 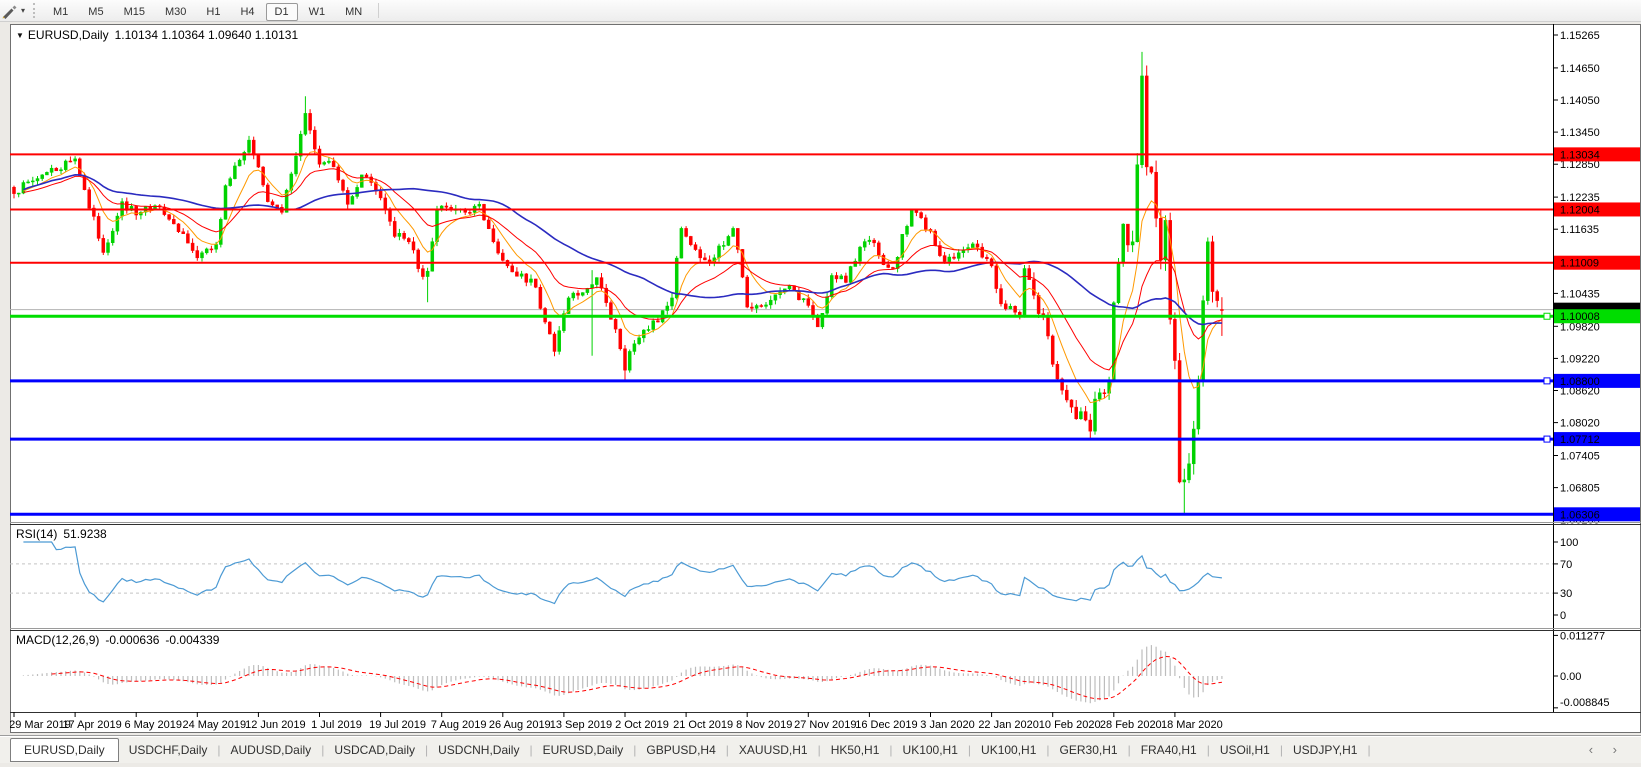 What do you see at coordinates (1580, 294) in the screenshot?
I see `svg-text: 1.10435` at bounding box center [1580, 294].